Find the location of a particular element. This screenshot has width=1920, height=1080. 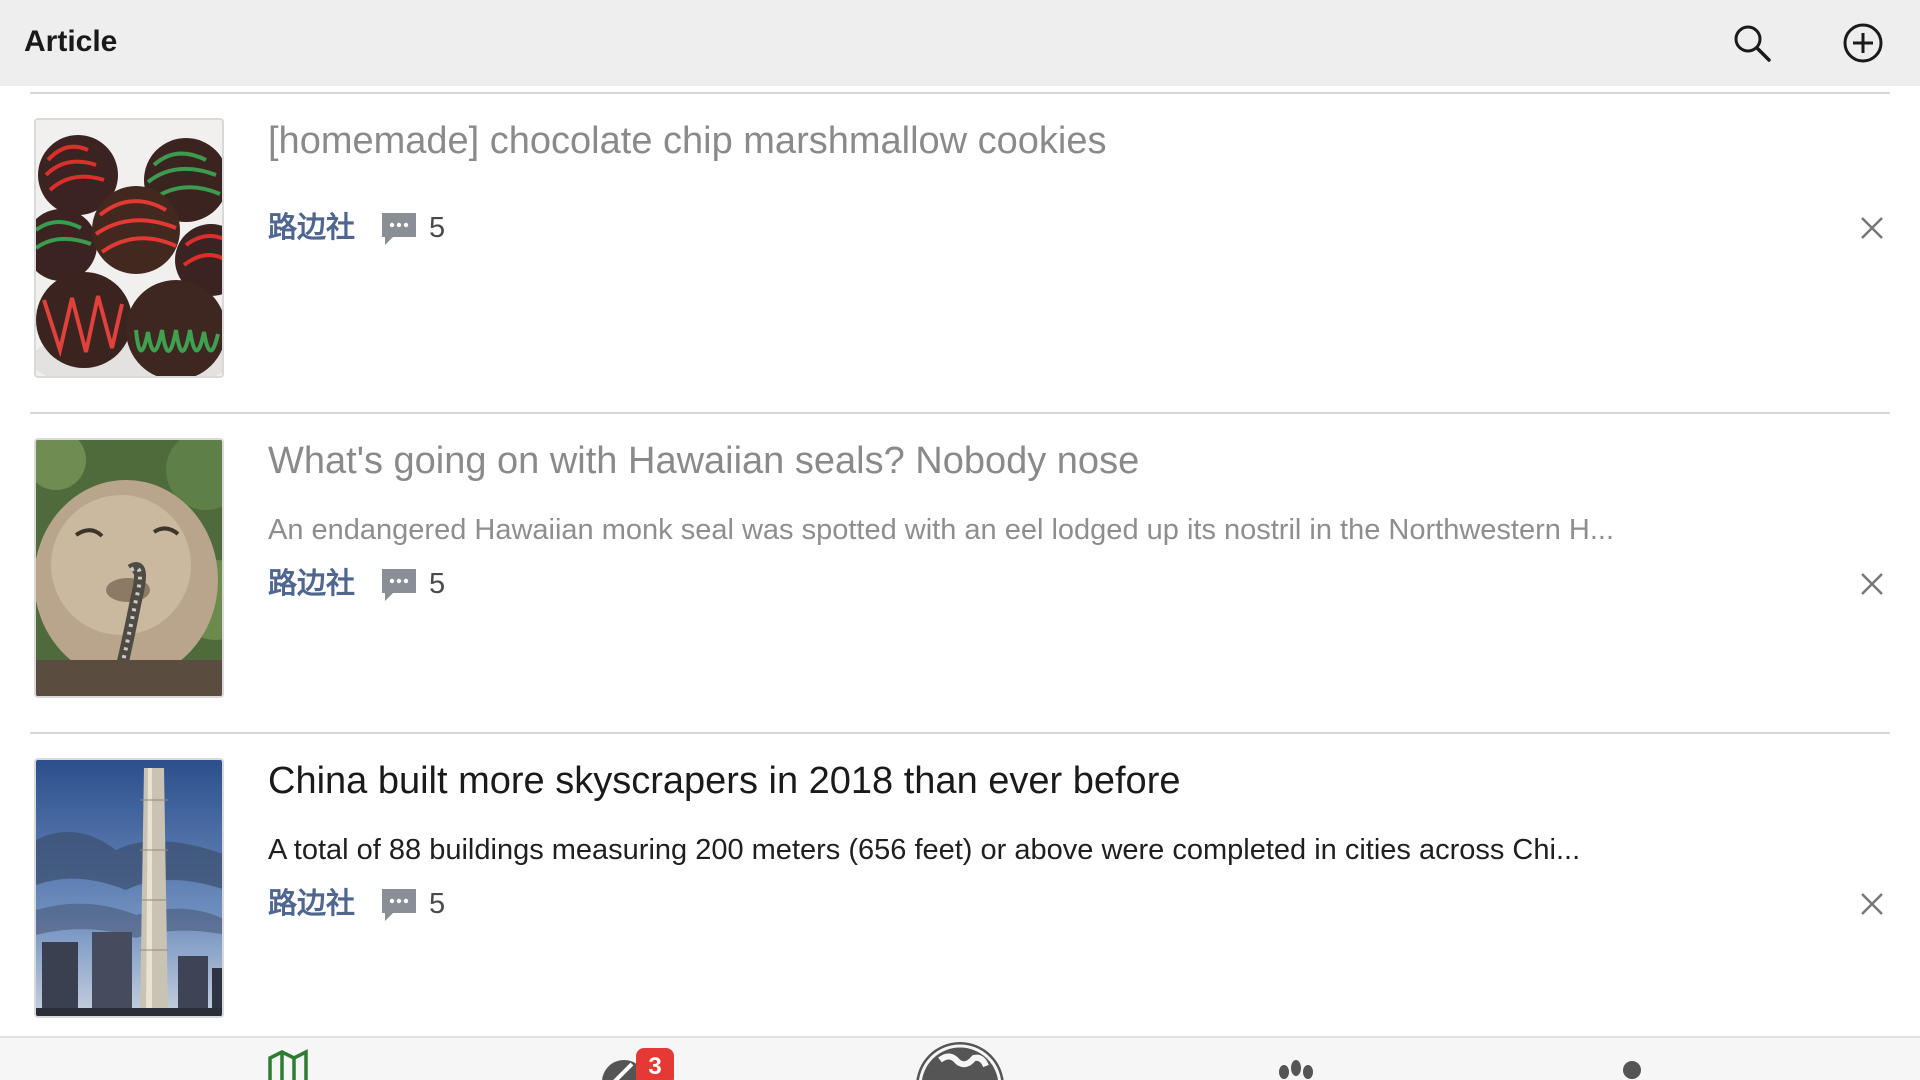

globe-icon is located at coordinates (960, 1061).